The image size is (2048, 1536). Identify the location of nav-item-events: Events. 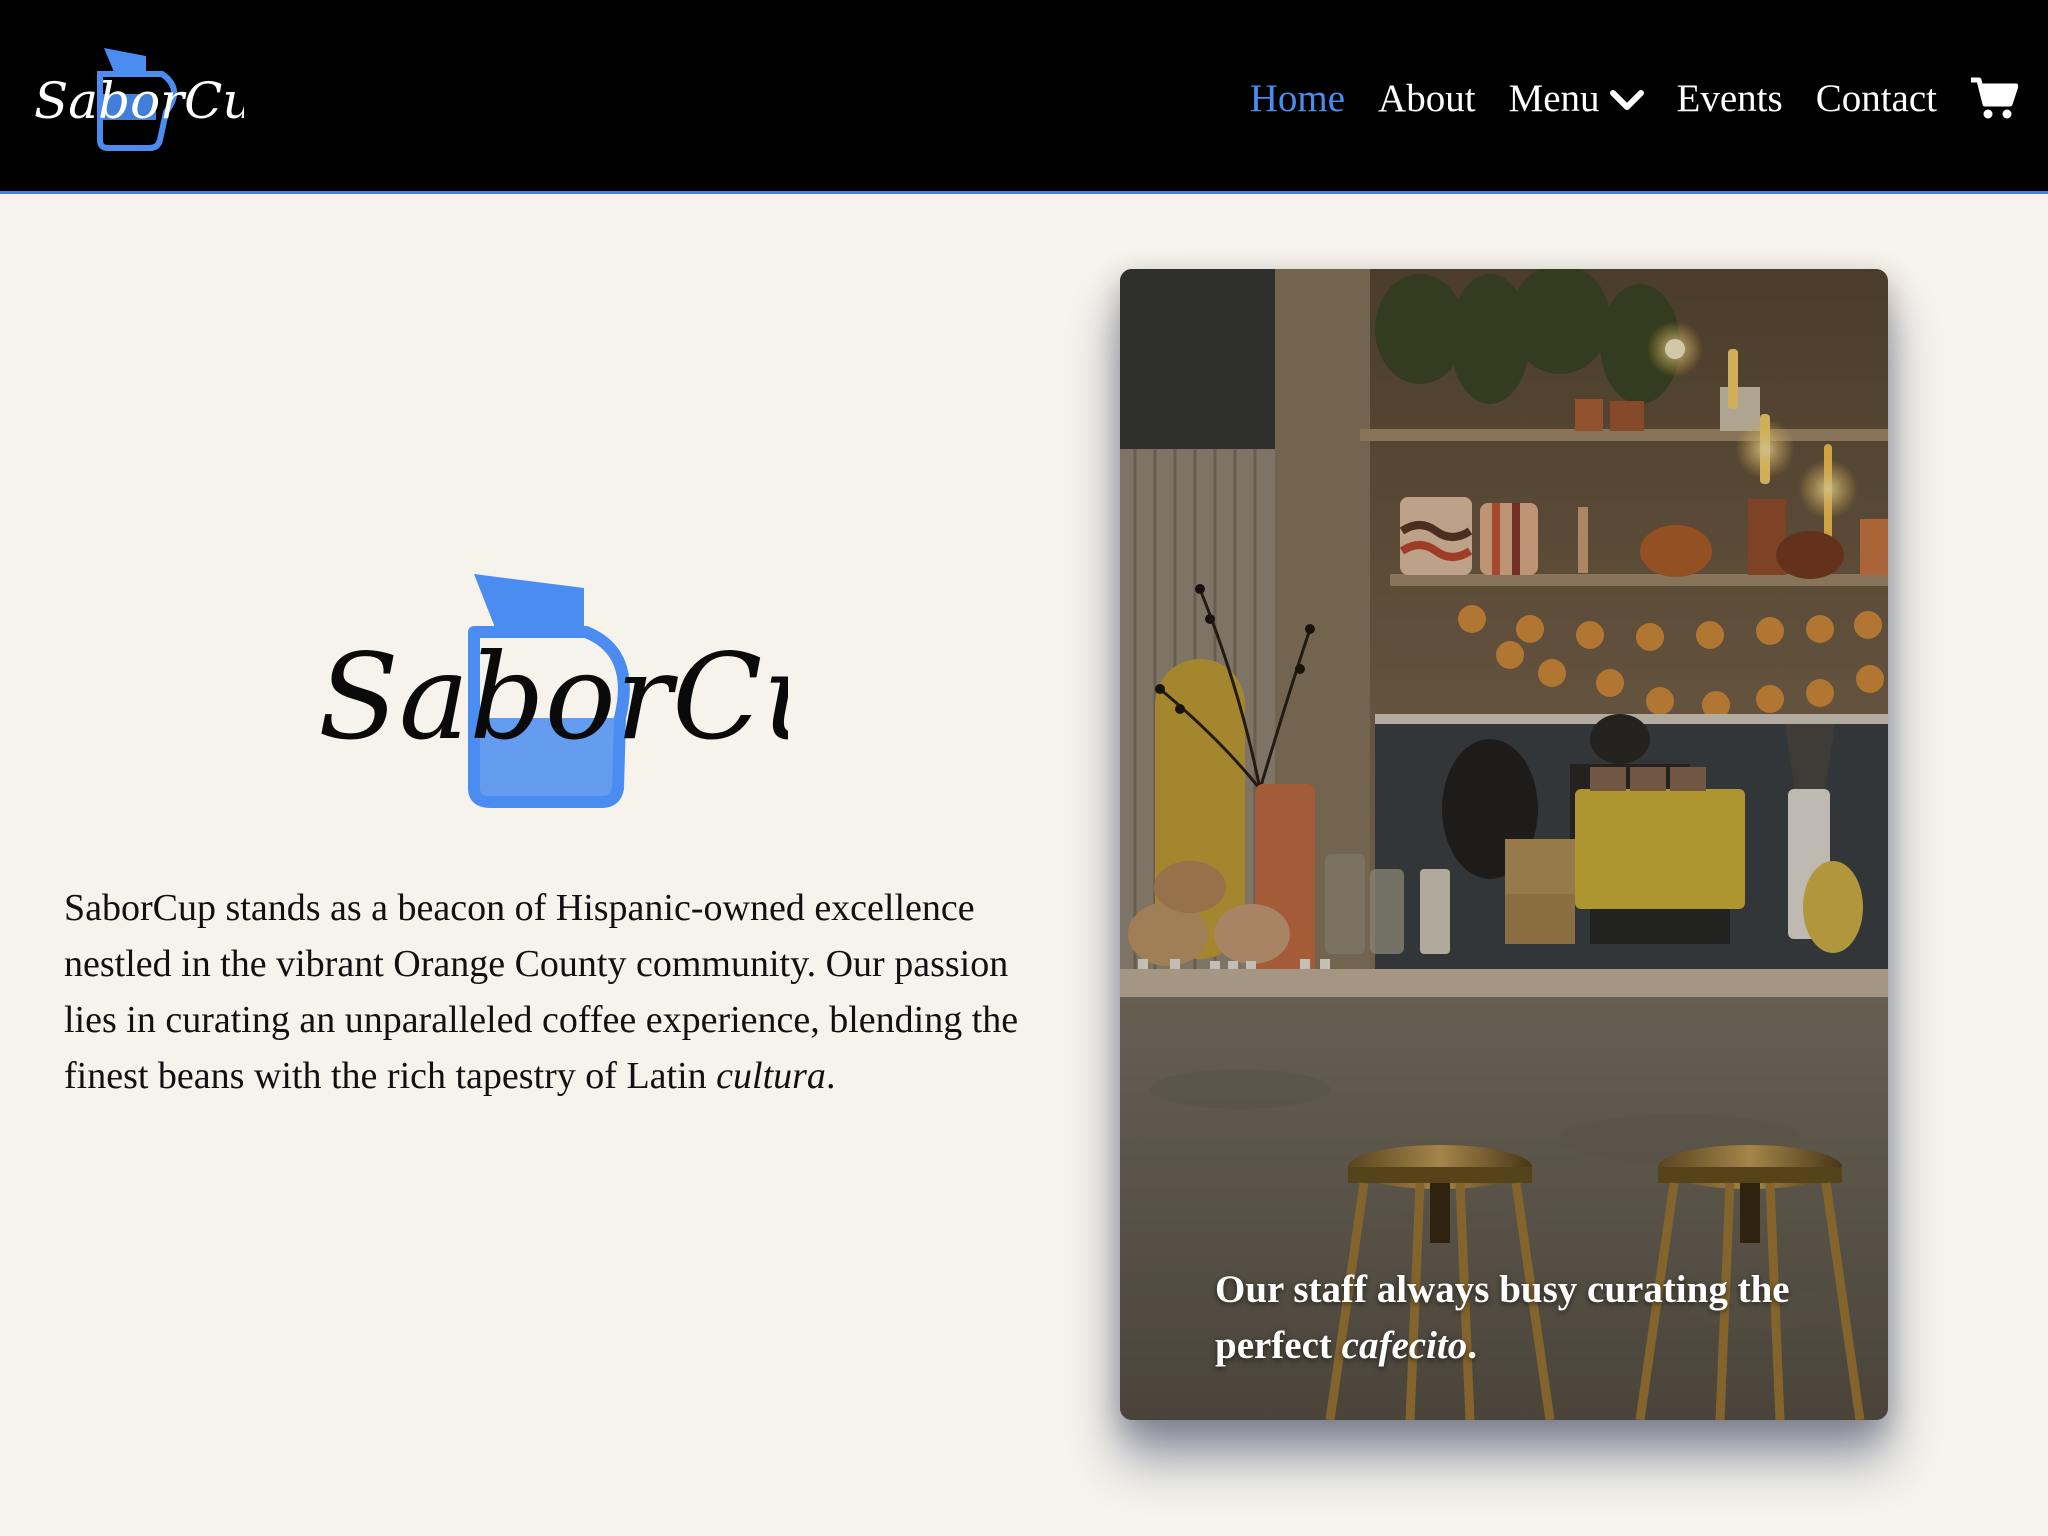
(1730, 98).